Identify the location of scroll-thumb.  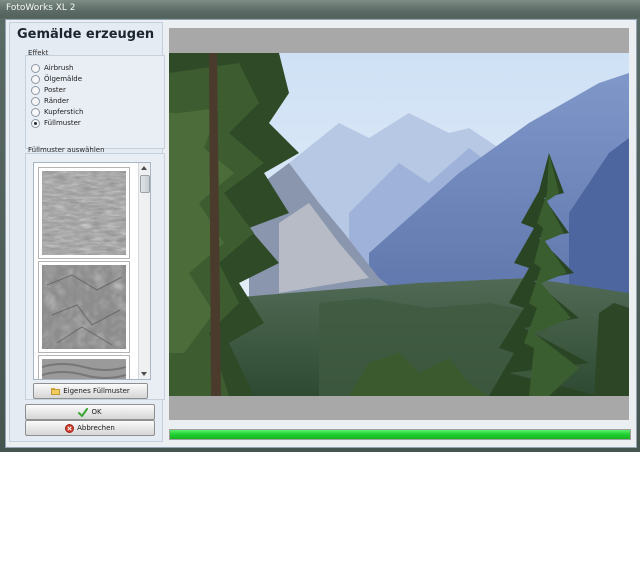
(145, 184).